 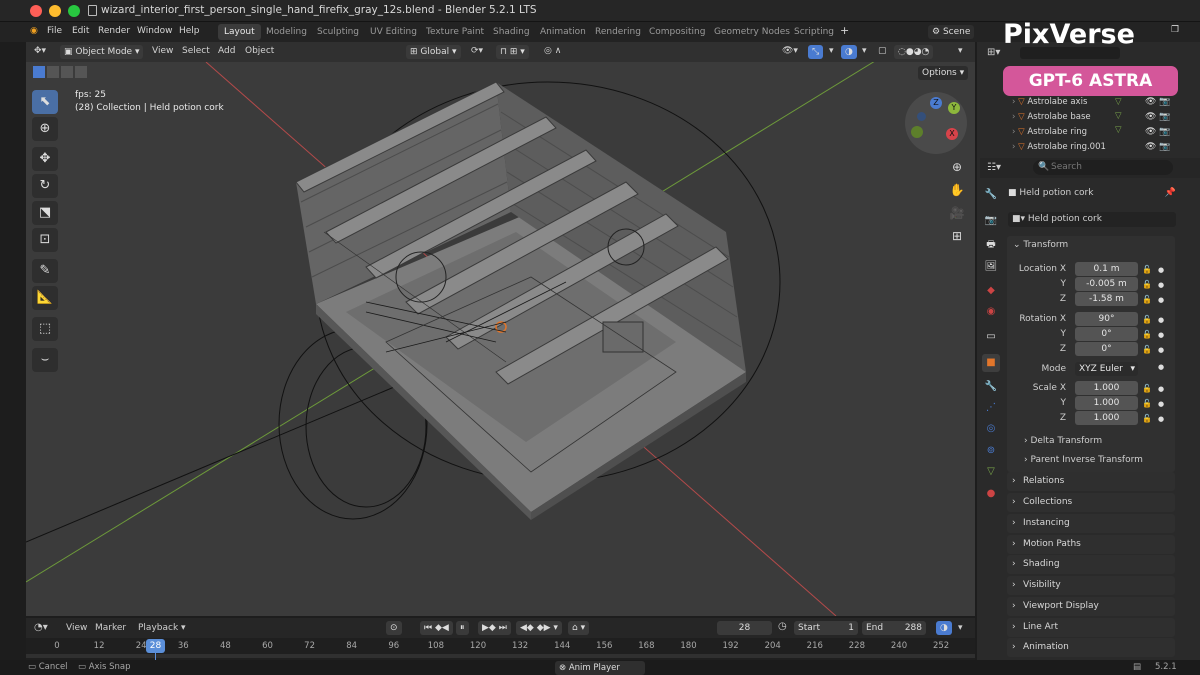 What do you see at coordinates (563, 32) in the screenshot?
I see `tab-animation: Animation` at bounding box center [563, 32].